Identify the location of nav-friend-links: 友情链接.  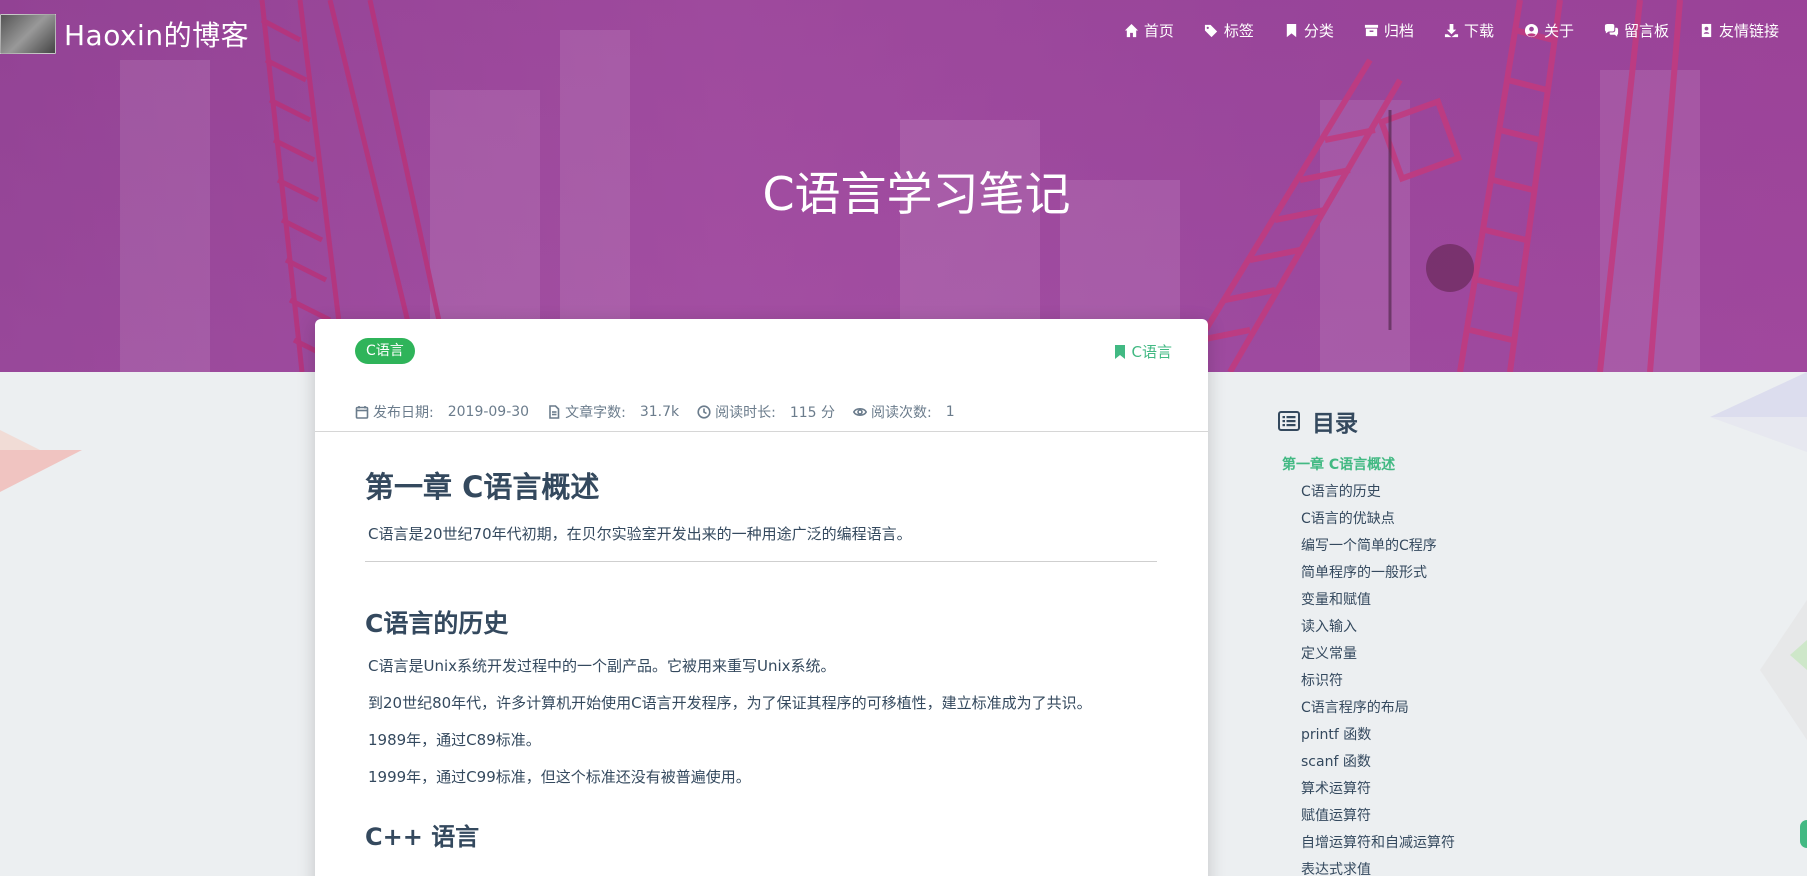
(1739, 30).